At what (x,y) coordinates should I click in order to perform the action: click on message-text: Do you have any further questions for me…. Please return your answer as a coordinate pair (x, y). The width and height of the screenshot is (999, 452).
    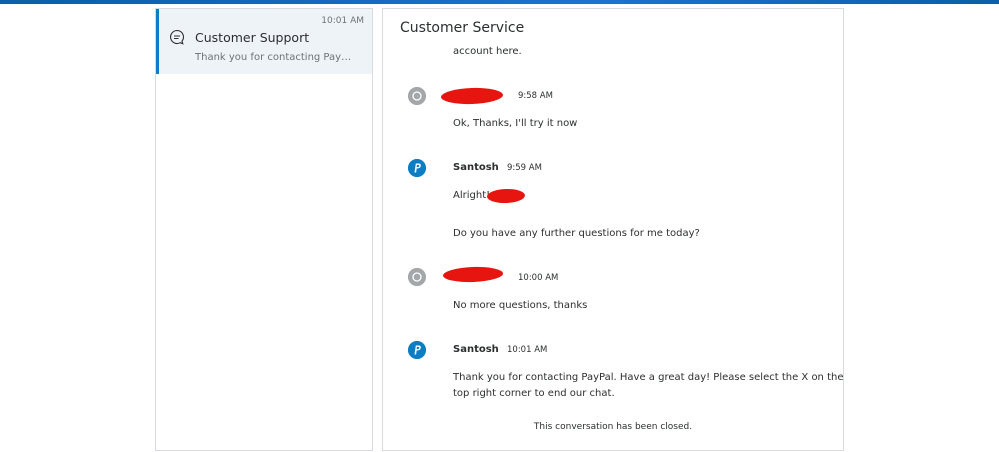
    Looking at the image, I should click on (576, 233).